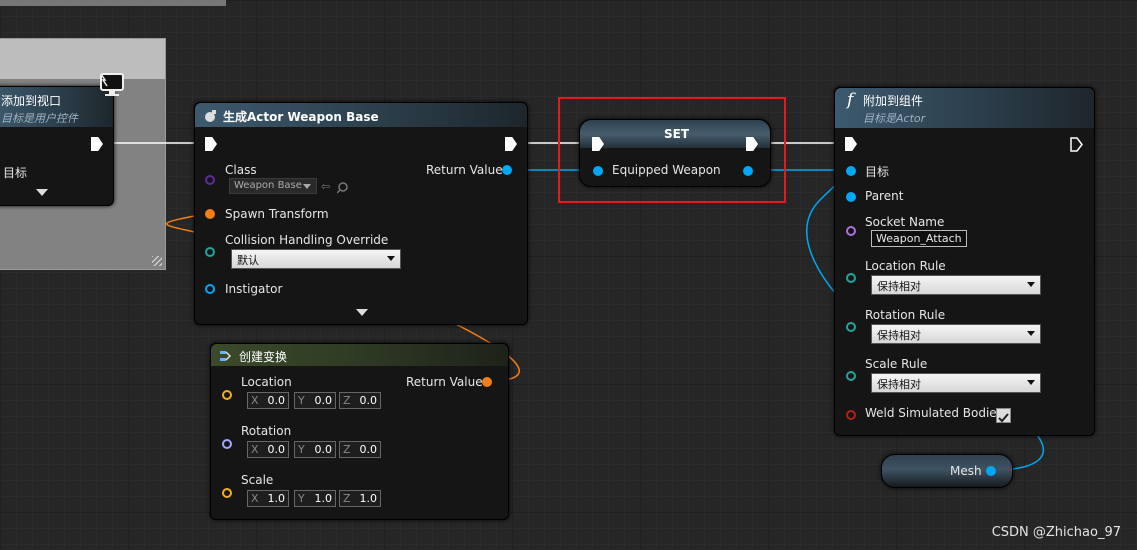 The height and width of the screenshot is (550, 1137). What do you see at coordinates (316, 259) in the screenshot?
I see `collision-dropdown: 默认` at bounding box center [316, 259].